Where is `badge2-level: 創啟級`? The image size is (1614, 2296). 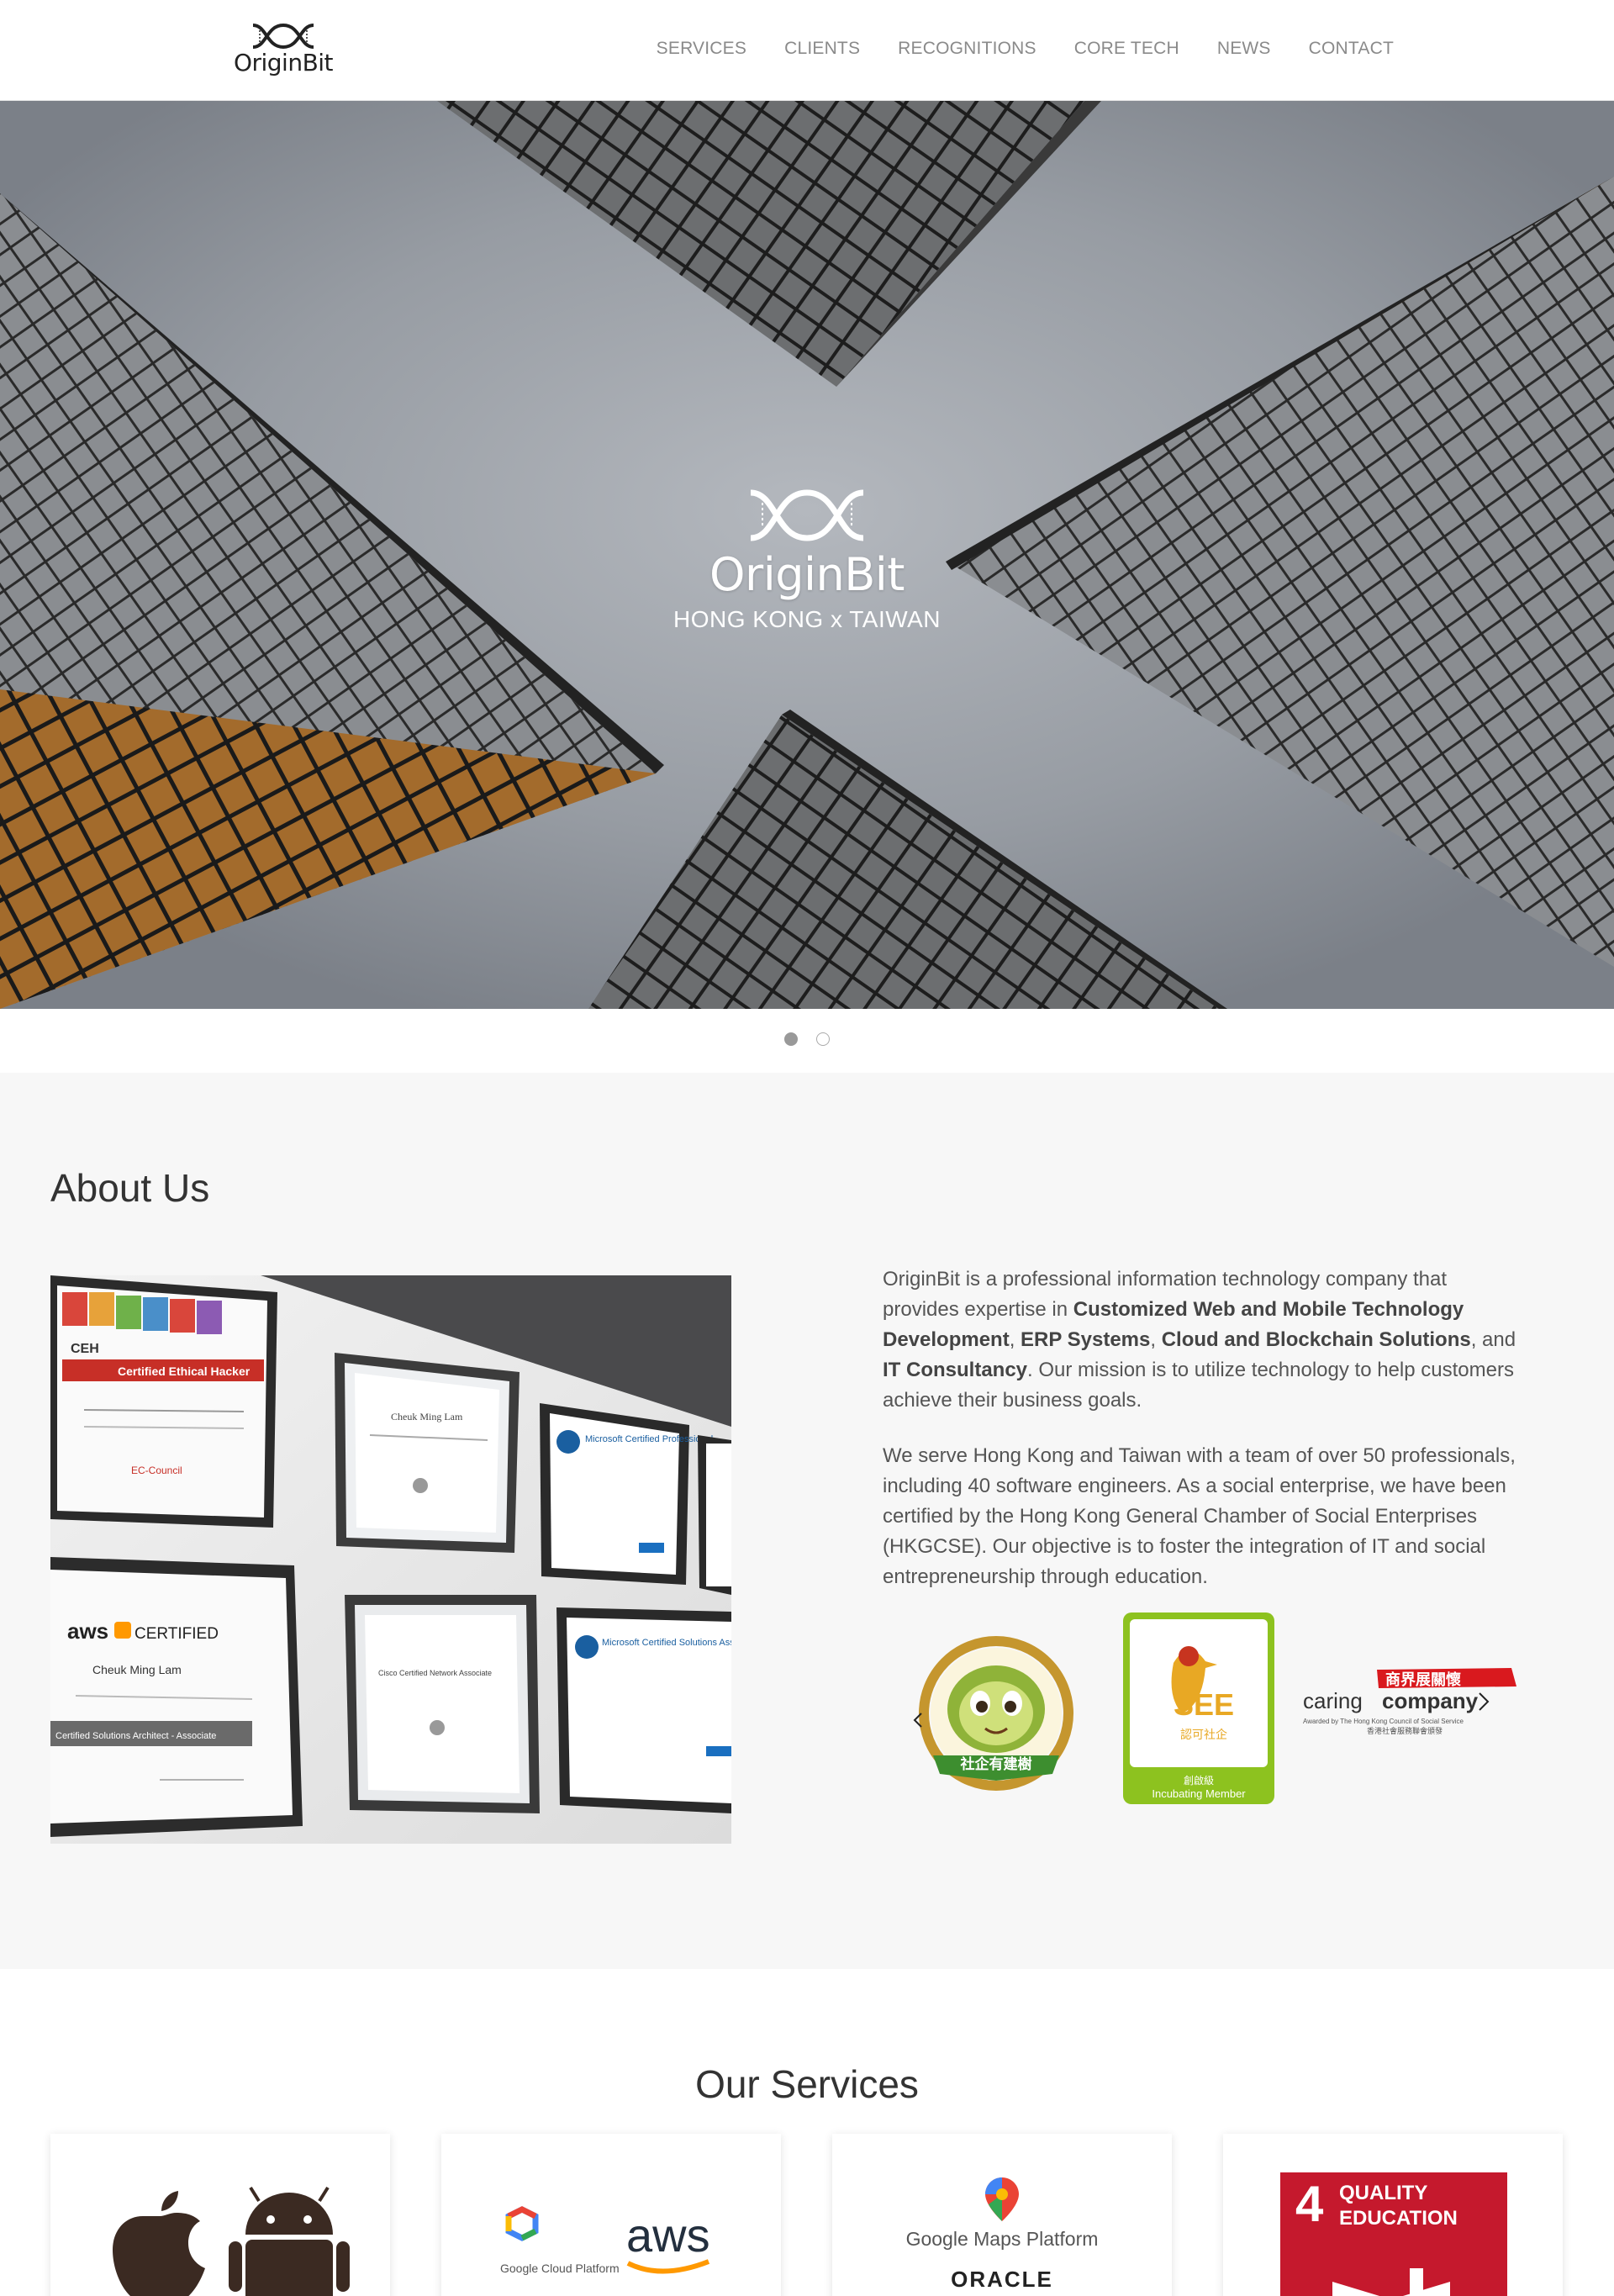 badge2-level: 創啟級 is located at coordinates (1199, 1780).